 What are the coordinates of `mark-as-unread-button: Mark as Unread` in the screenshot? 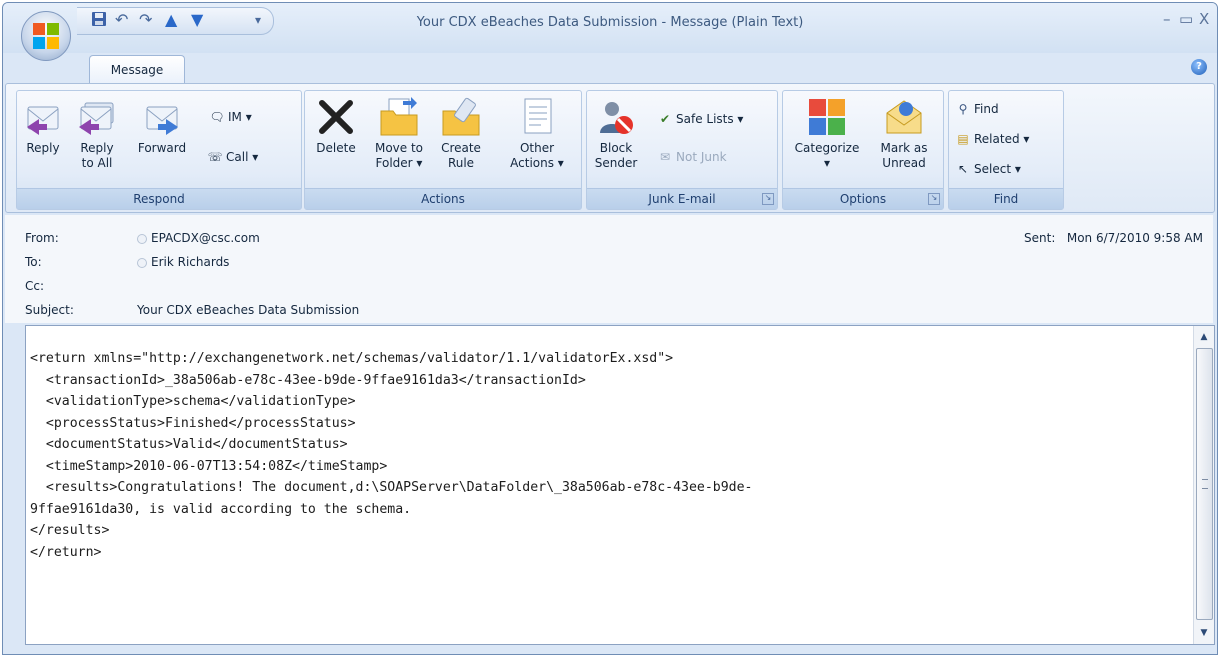 It's located at (904, 134).